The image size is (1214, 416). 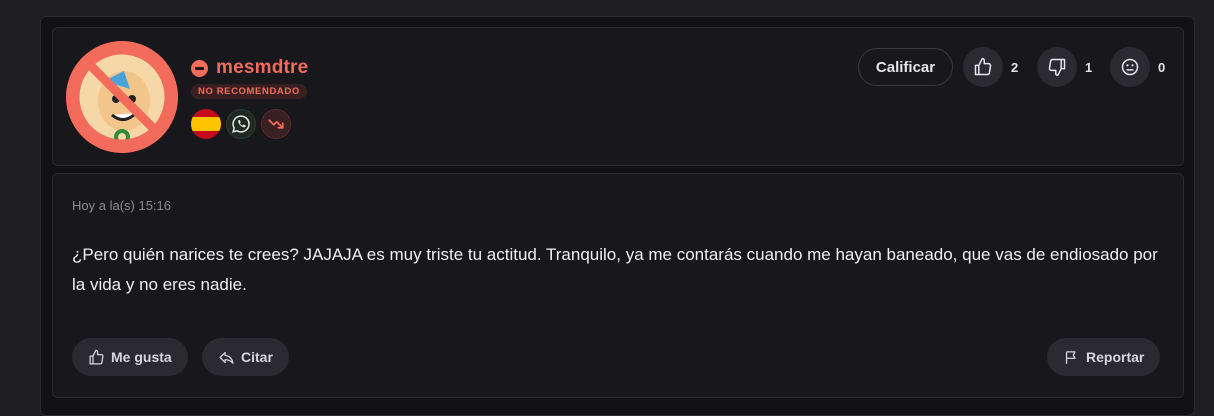 I want to click on minus-circle-icon, so click(x=199, y=68).